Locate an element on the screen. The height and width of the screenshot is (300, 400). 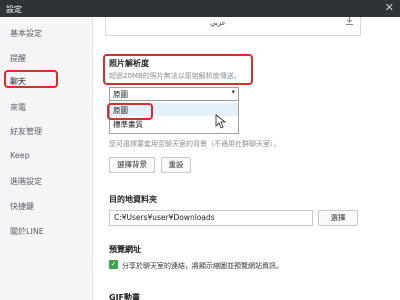
select-background-button: 選擇背景 is located at coordinates (132, 165).